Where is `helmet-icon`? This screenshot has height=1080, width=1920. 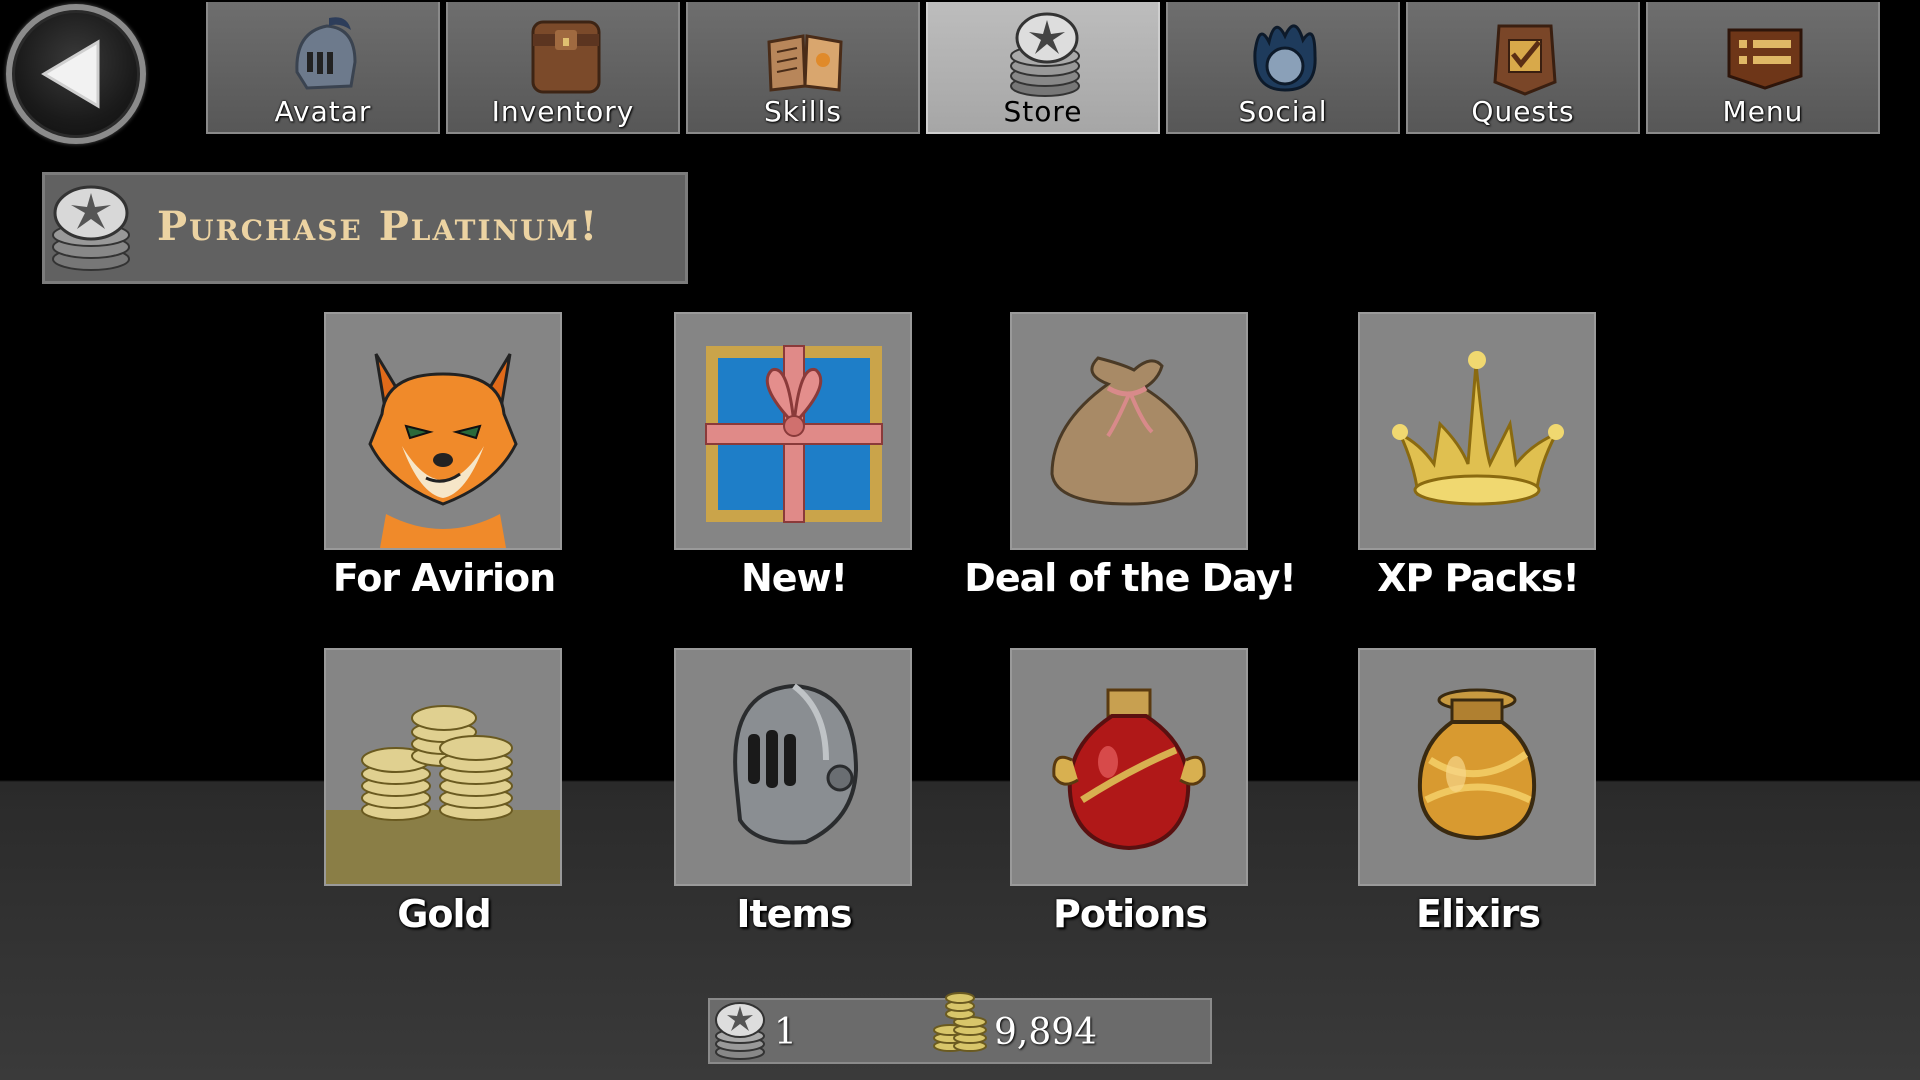 helmet-icon is located at coordinates (326, 53).